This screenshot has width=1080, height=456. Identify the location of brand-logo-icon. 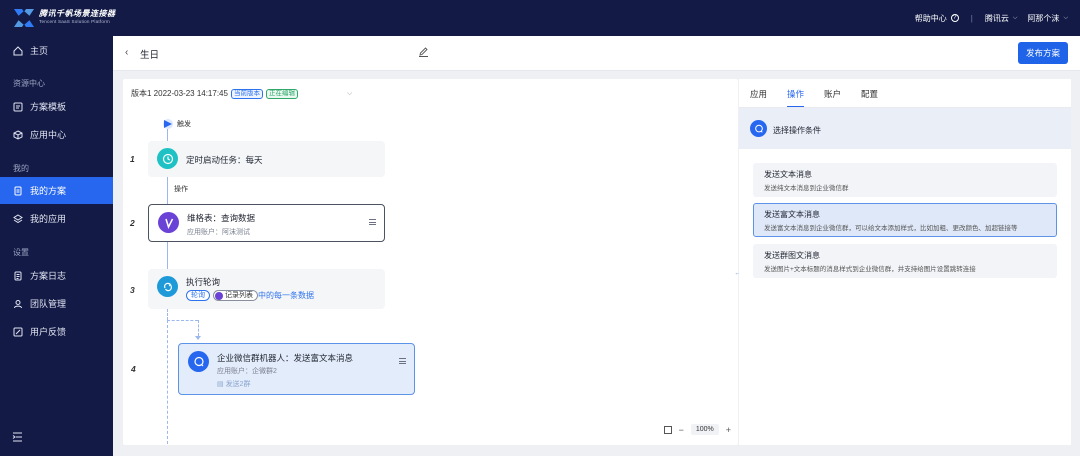
(24, 18).